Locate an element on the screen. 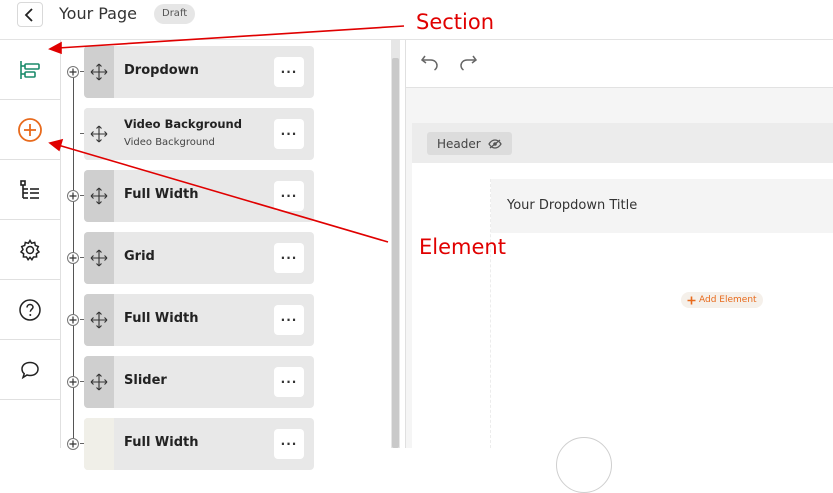 This screenshot has width=833, height=493. gear-icon is located at coordinates (30, 249).